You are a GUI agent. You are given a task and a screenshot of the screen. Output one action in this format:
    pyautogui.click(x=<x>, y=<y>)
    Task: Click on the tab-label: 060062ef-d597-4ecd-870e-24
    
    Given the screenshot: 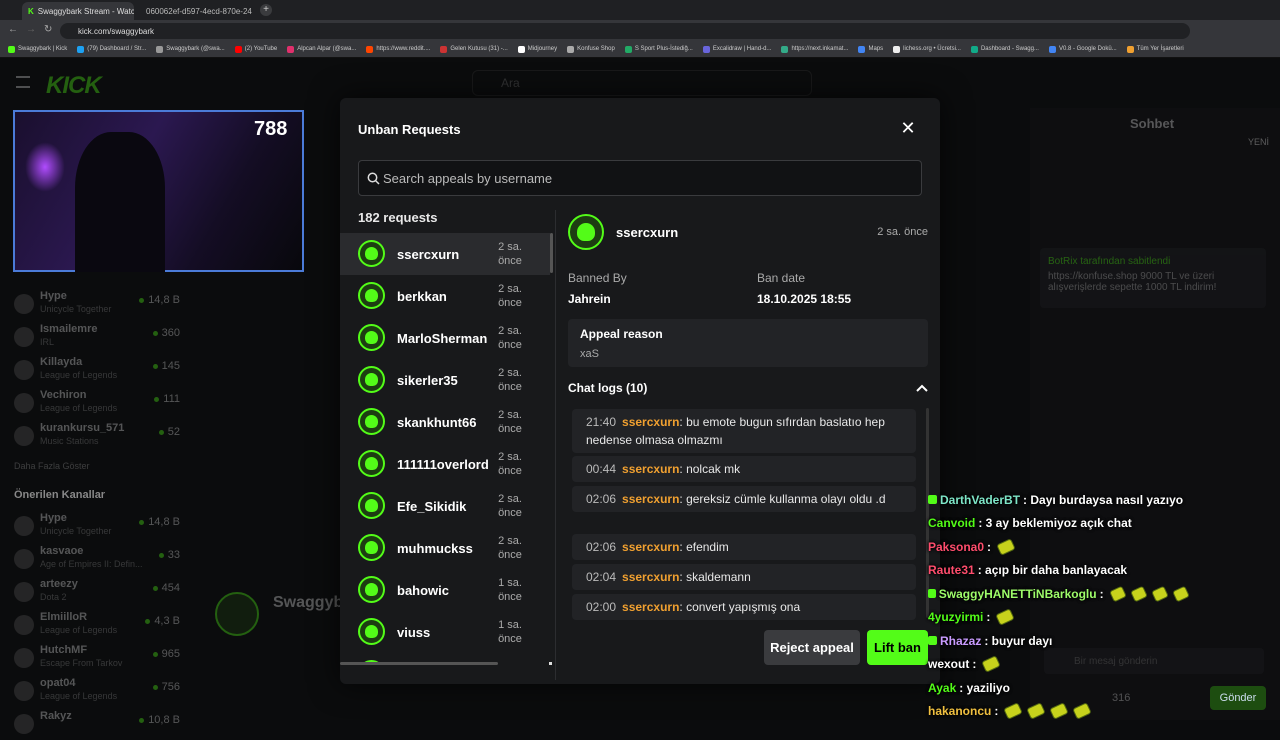 What is the action you would take?
    pyautogui.click(x=199, y=11)
    